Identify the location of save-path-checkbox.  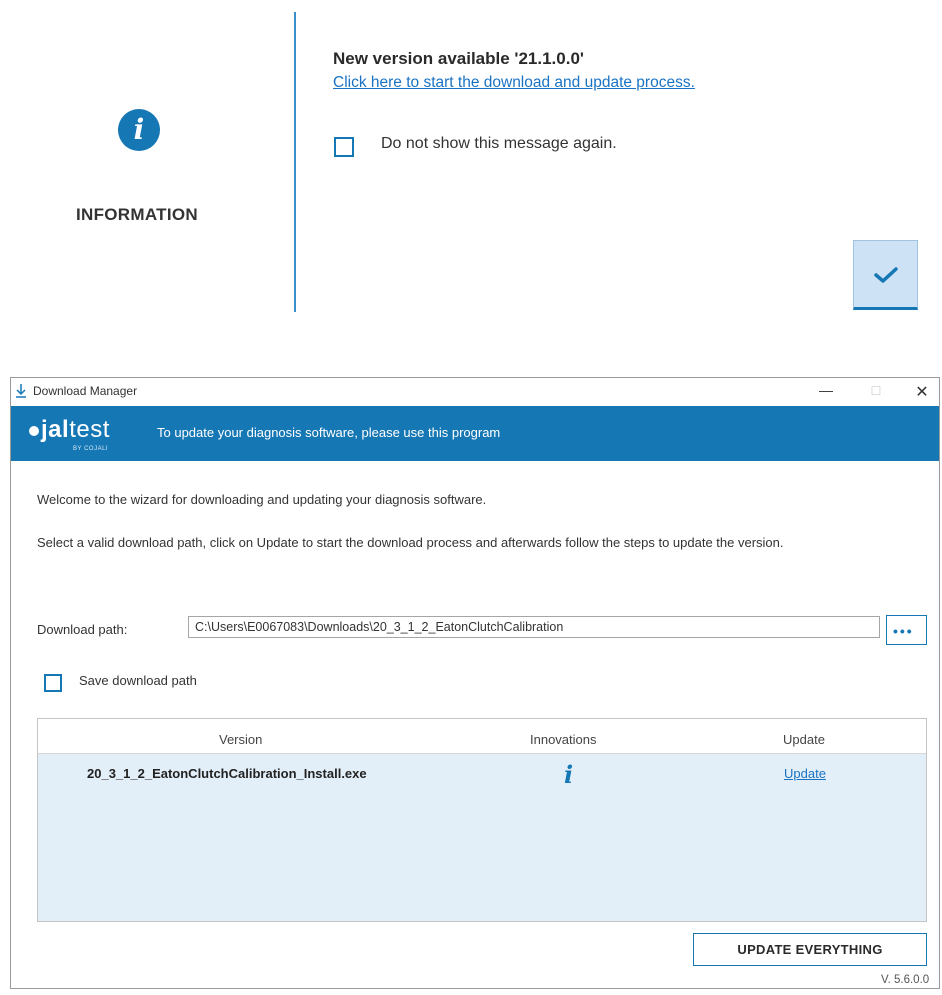
(53, 683).